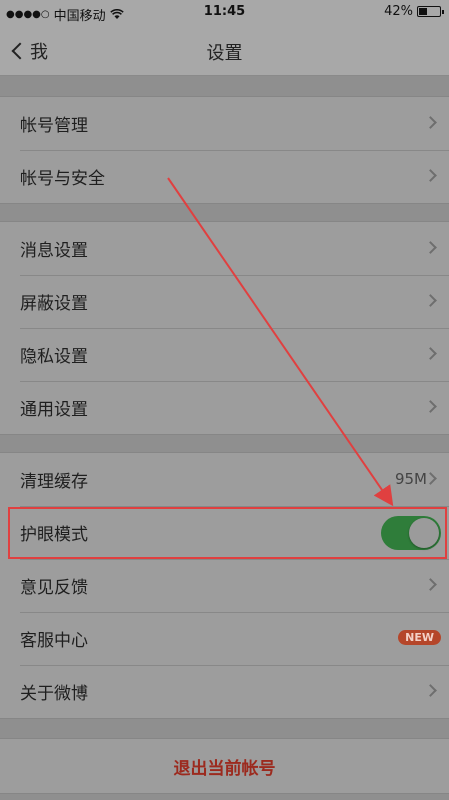 The image size is (449, 800). I want to click on list-item-account-security: 帐号与安全, so click(224, 176).